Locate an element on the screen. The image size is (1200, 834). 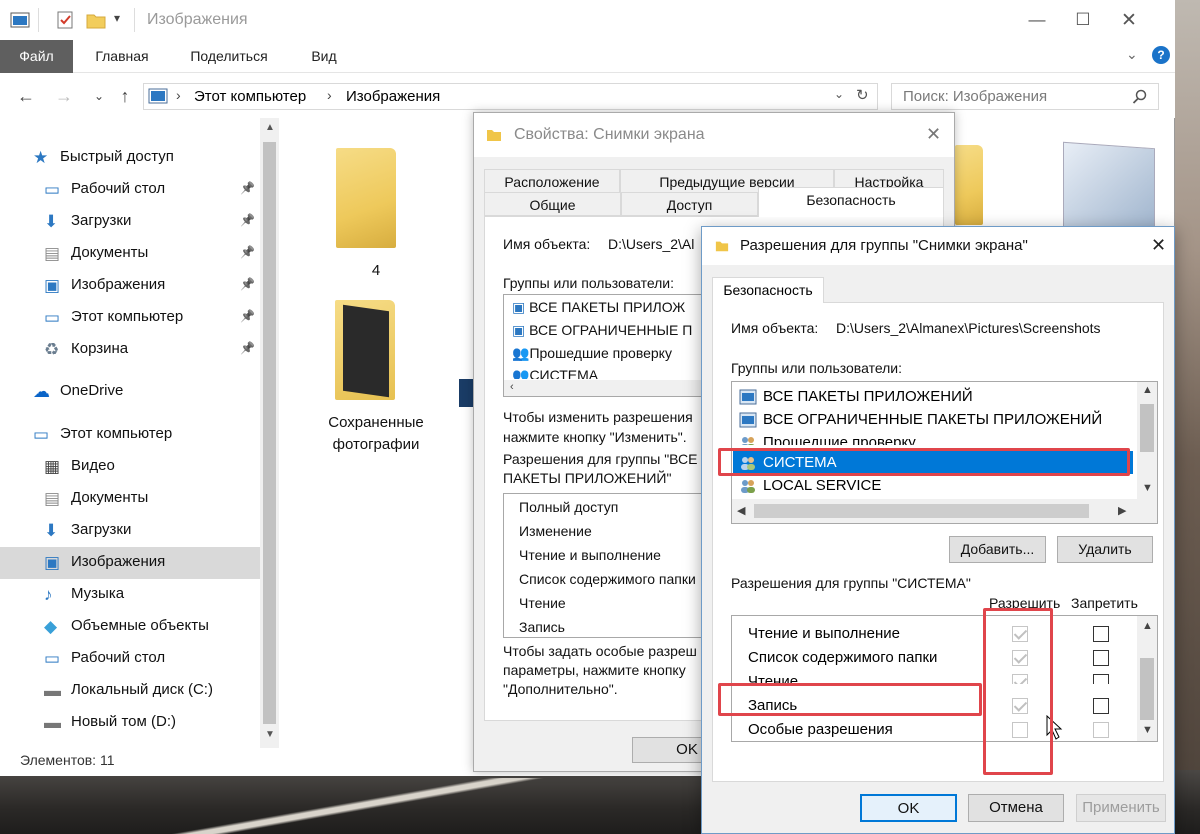
sidebar-item: ▭ Рабочий стол 📌 is located at coordinates (130, 190).